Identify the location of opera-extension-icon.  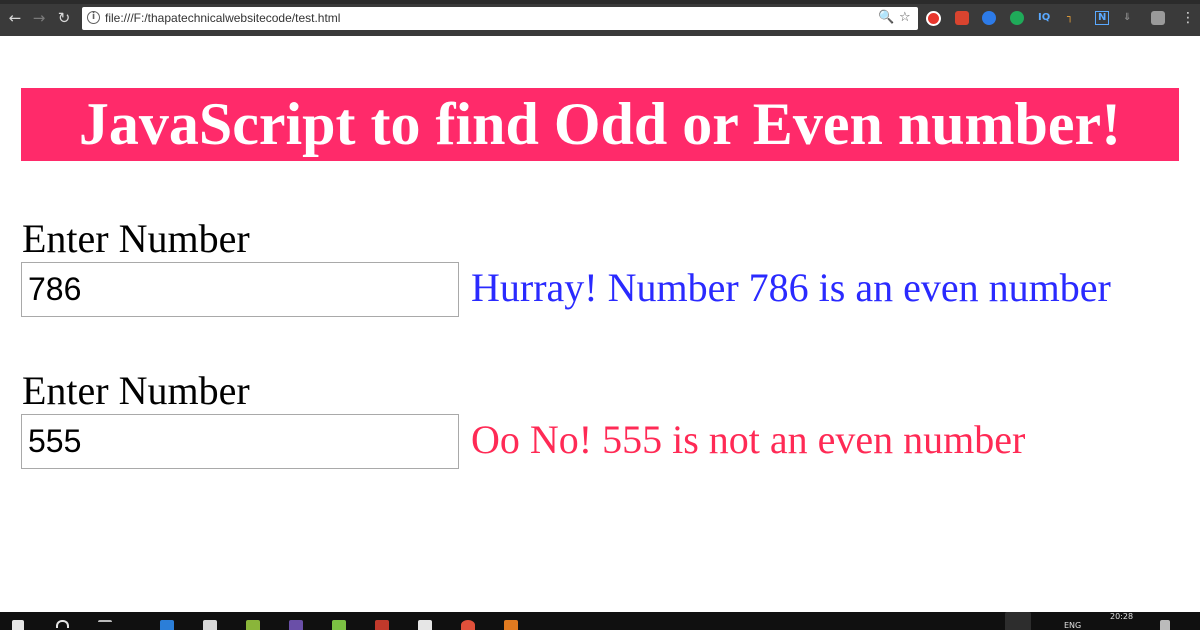
(933, 18).